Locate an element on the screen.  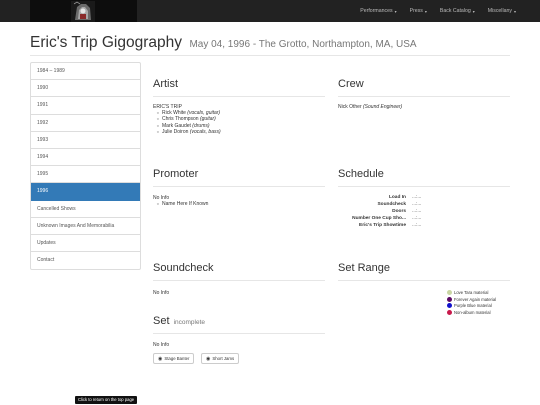
set-info: No Info is located at coordinates (161, 345).